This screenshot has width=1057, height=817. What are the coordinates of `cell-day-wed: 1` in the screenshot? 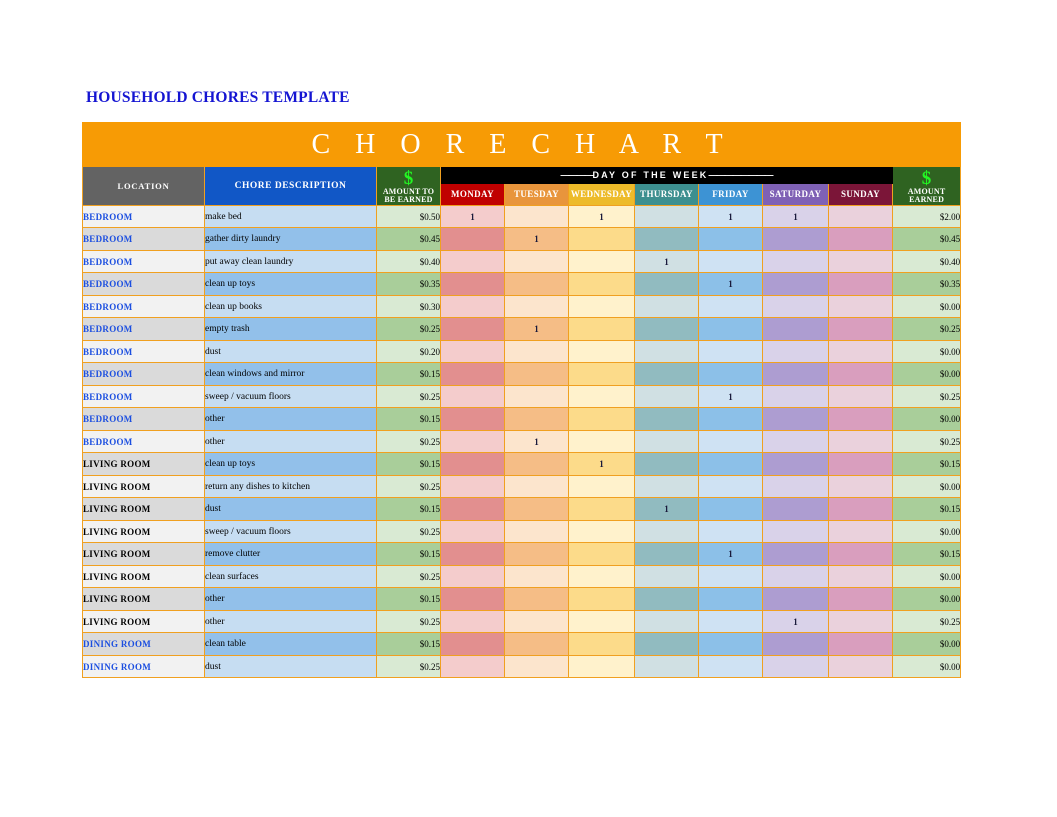 It's located at (601, 464).